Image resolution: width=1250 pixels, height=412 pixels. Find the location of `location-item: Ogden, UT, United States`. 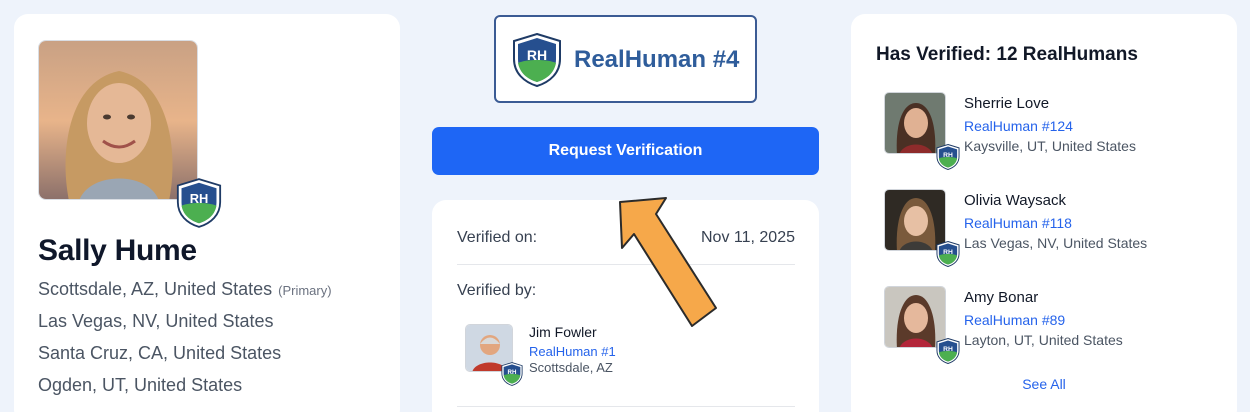

location-item: Ogden, UT, United States is located at coordinates (185, 390).